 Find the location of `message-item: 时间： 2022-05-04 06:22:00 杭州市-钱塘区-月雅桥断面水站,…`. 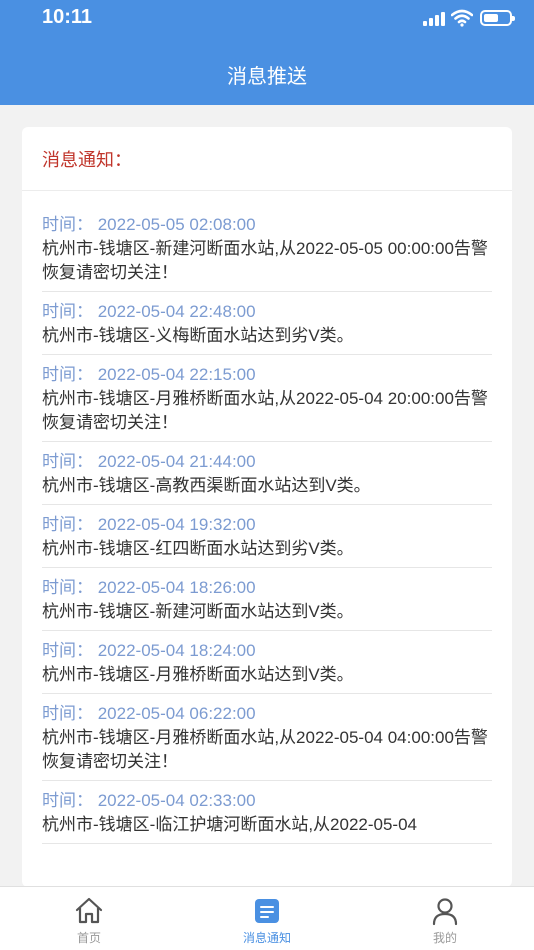

message-item: 时间： 2022-05-04 06:22:00 杭州市-钱塘区-月雅桥断面水站,… is located at coordinates (267, 737).